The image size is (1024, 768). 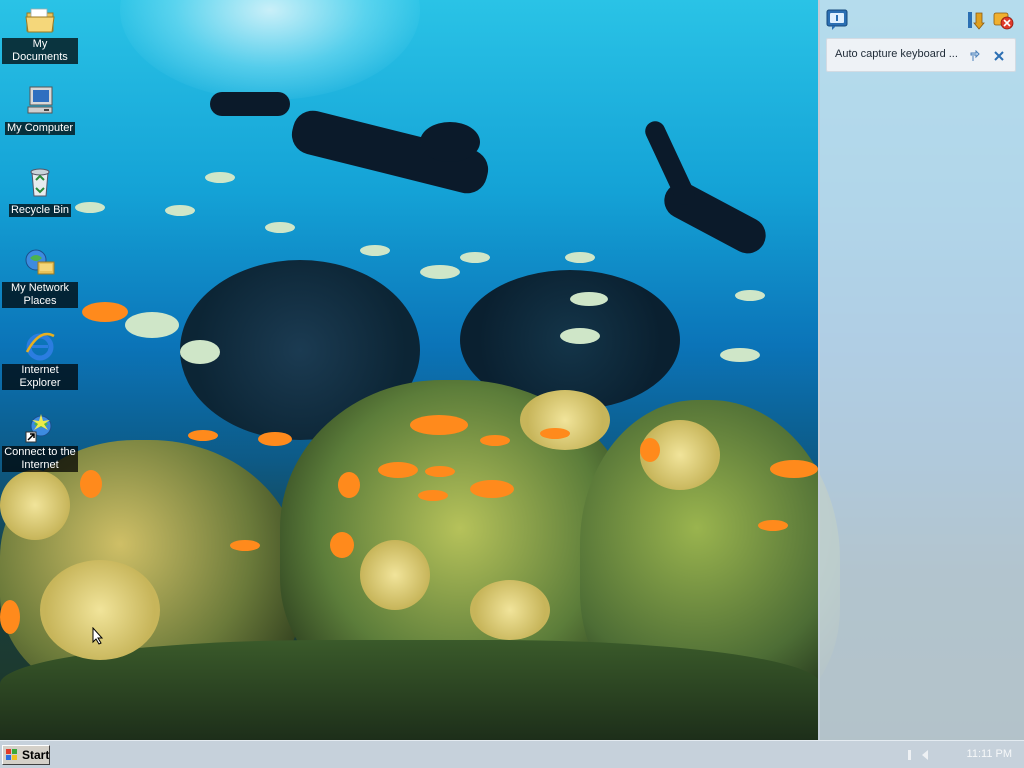 I want to click on desktop-icon-connect-to-the-internet: Connect to the Internet, so click(x=40, y=442).